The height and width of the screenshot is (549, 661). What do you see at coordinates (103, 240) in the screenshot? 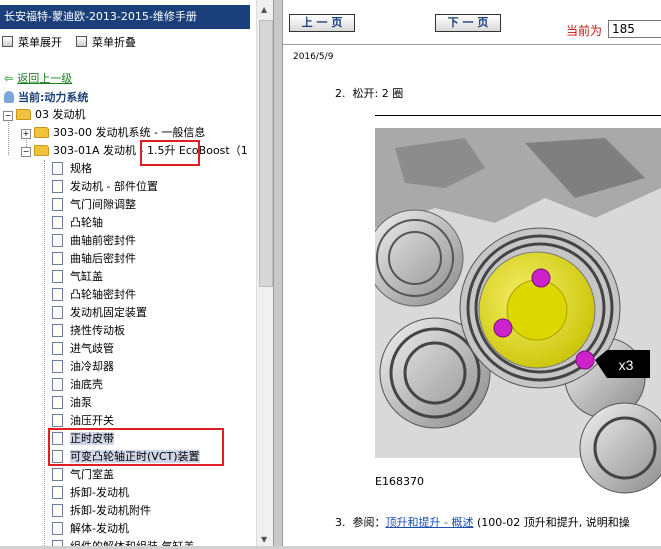
I see `tree-page-label: 曲轴前密封件` at bounding box center [103, 240].